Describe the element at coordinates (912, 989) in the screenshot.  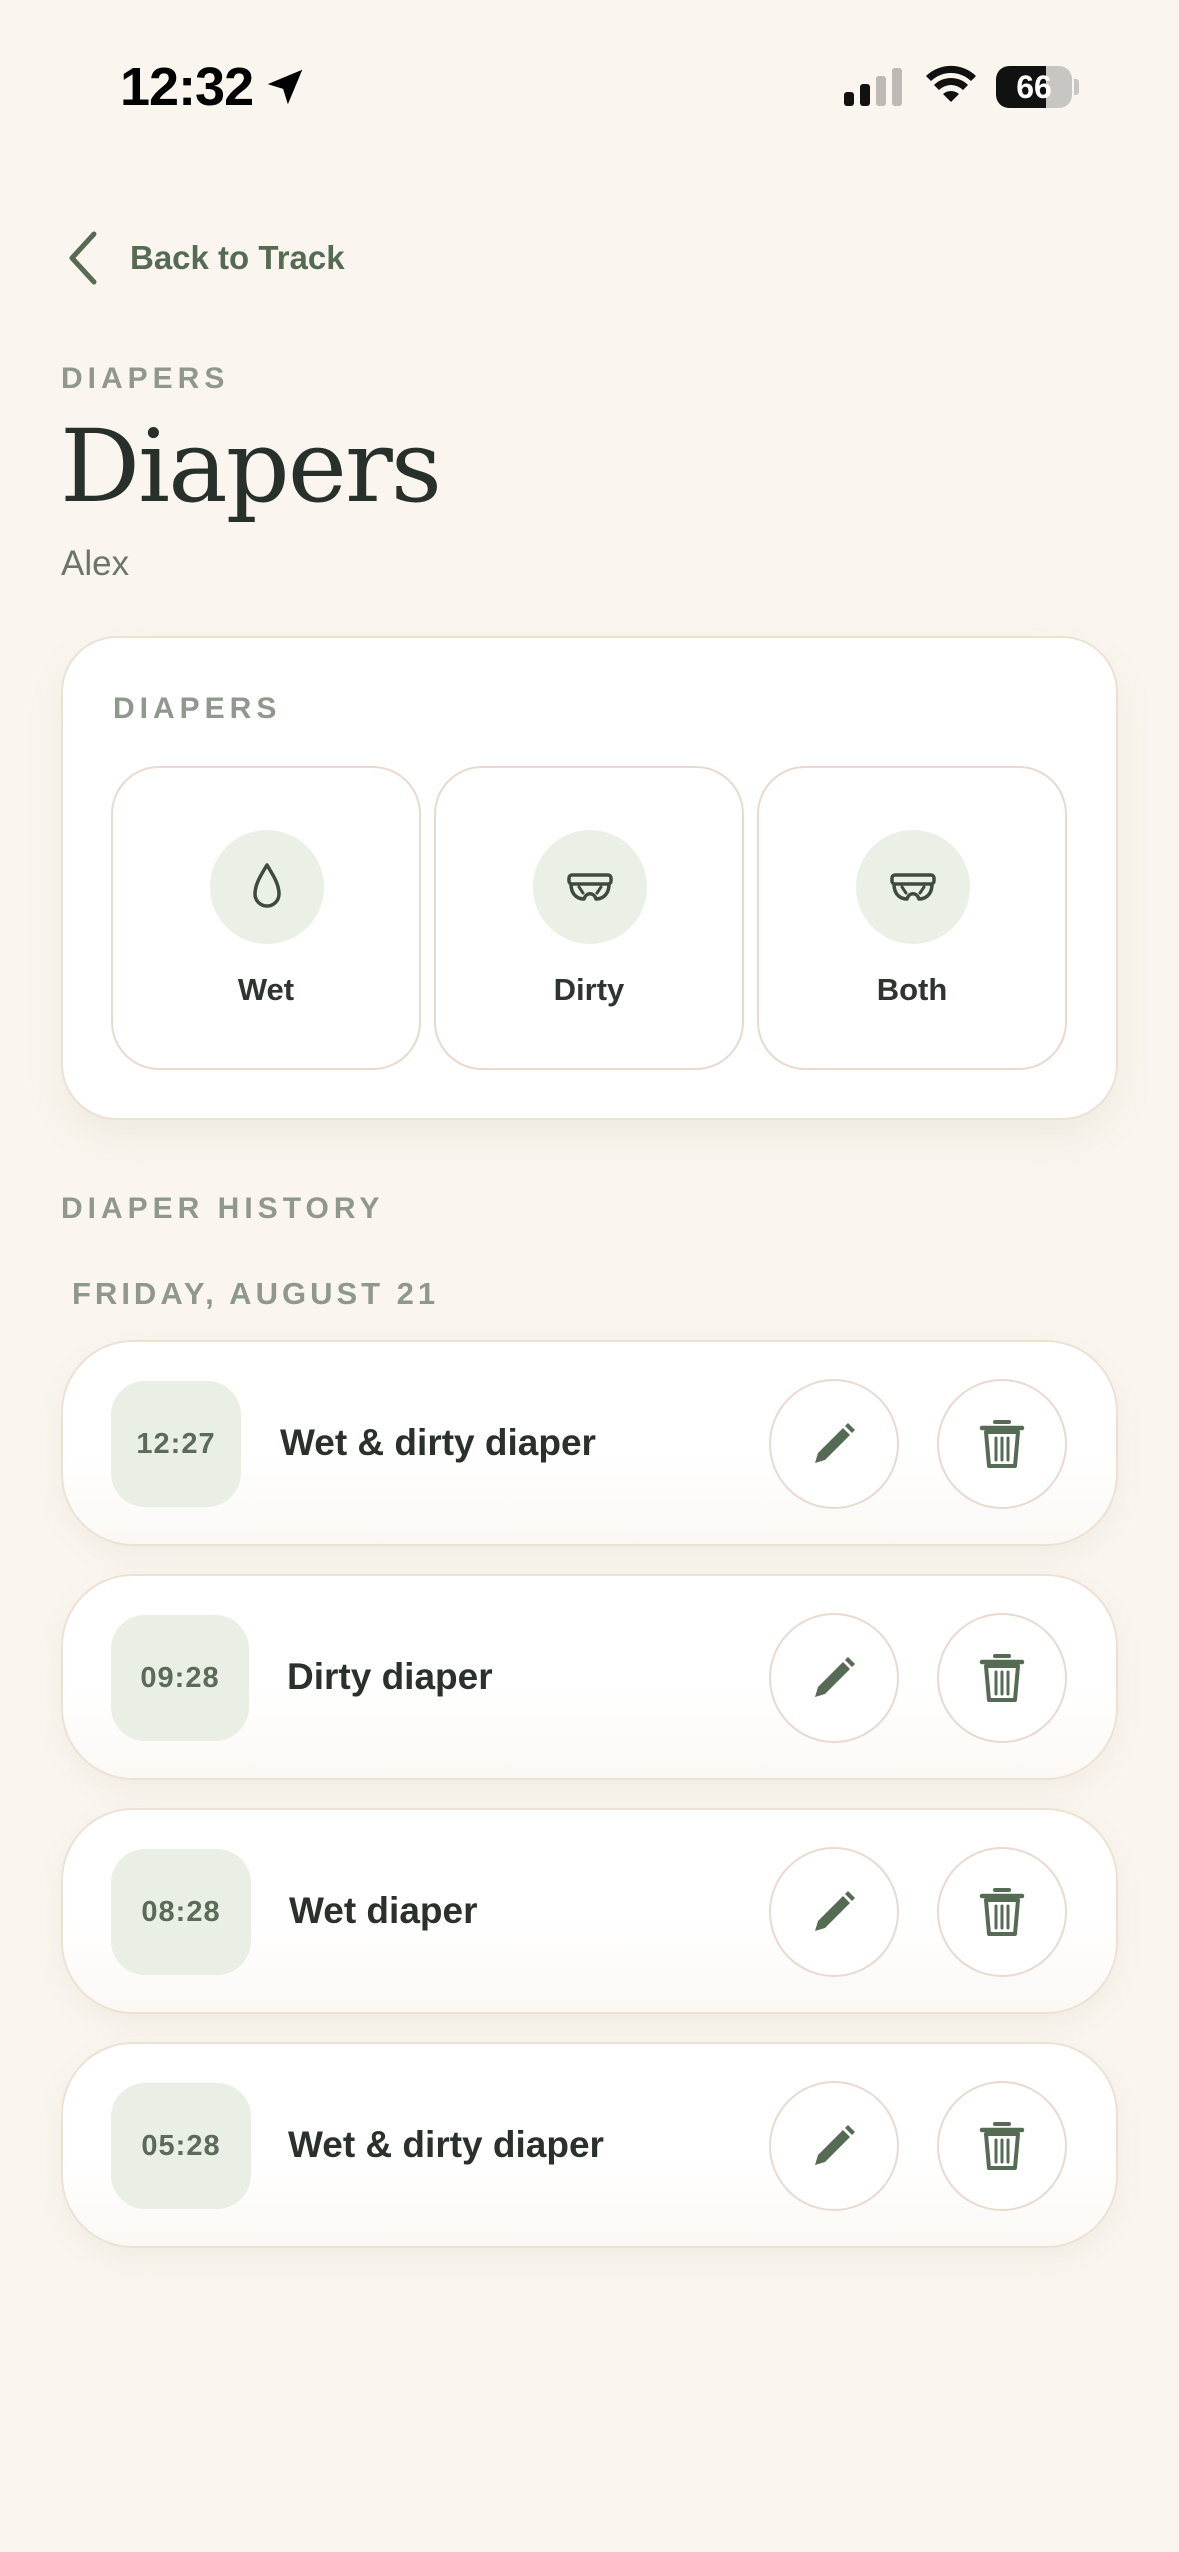
I see `both-label: Both` at that location.